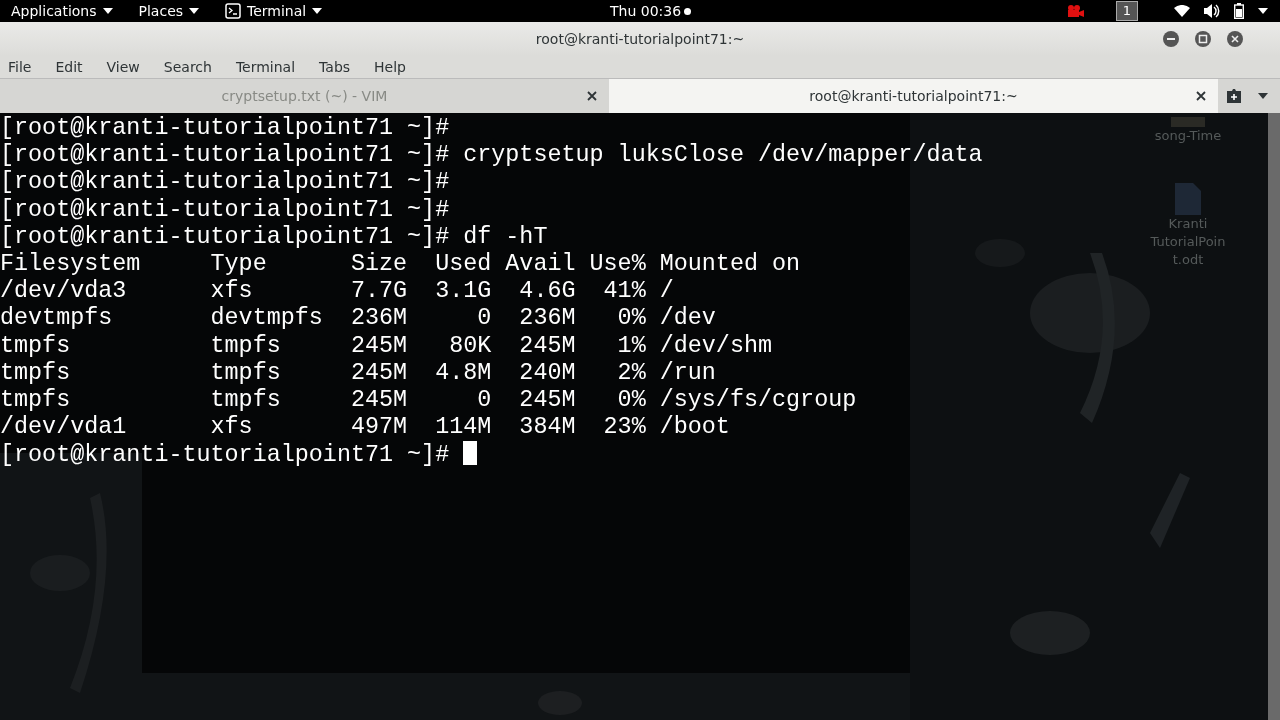 The image size is (1280, 720). I want to click on tab: root@kranti-tutorialpoint71:~, so click(913, 96).